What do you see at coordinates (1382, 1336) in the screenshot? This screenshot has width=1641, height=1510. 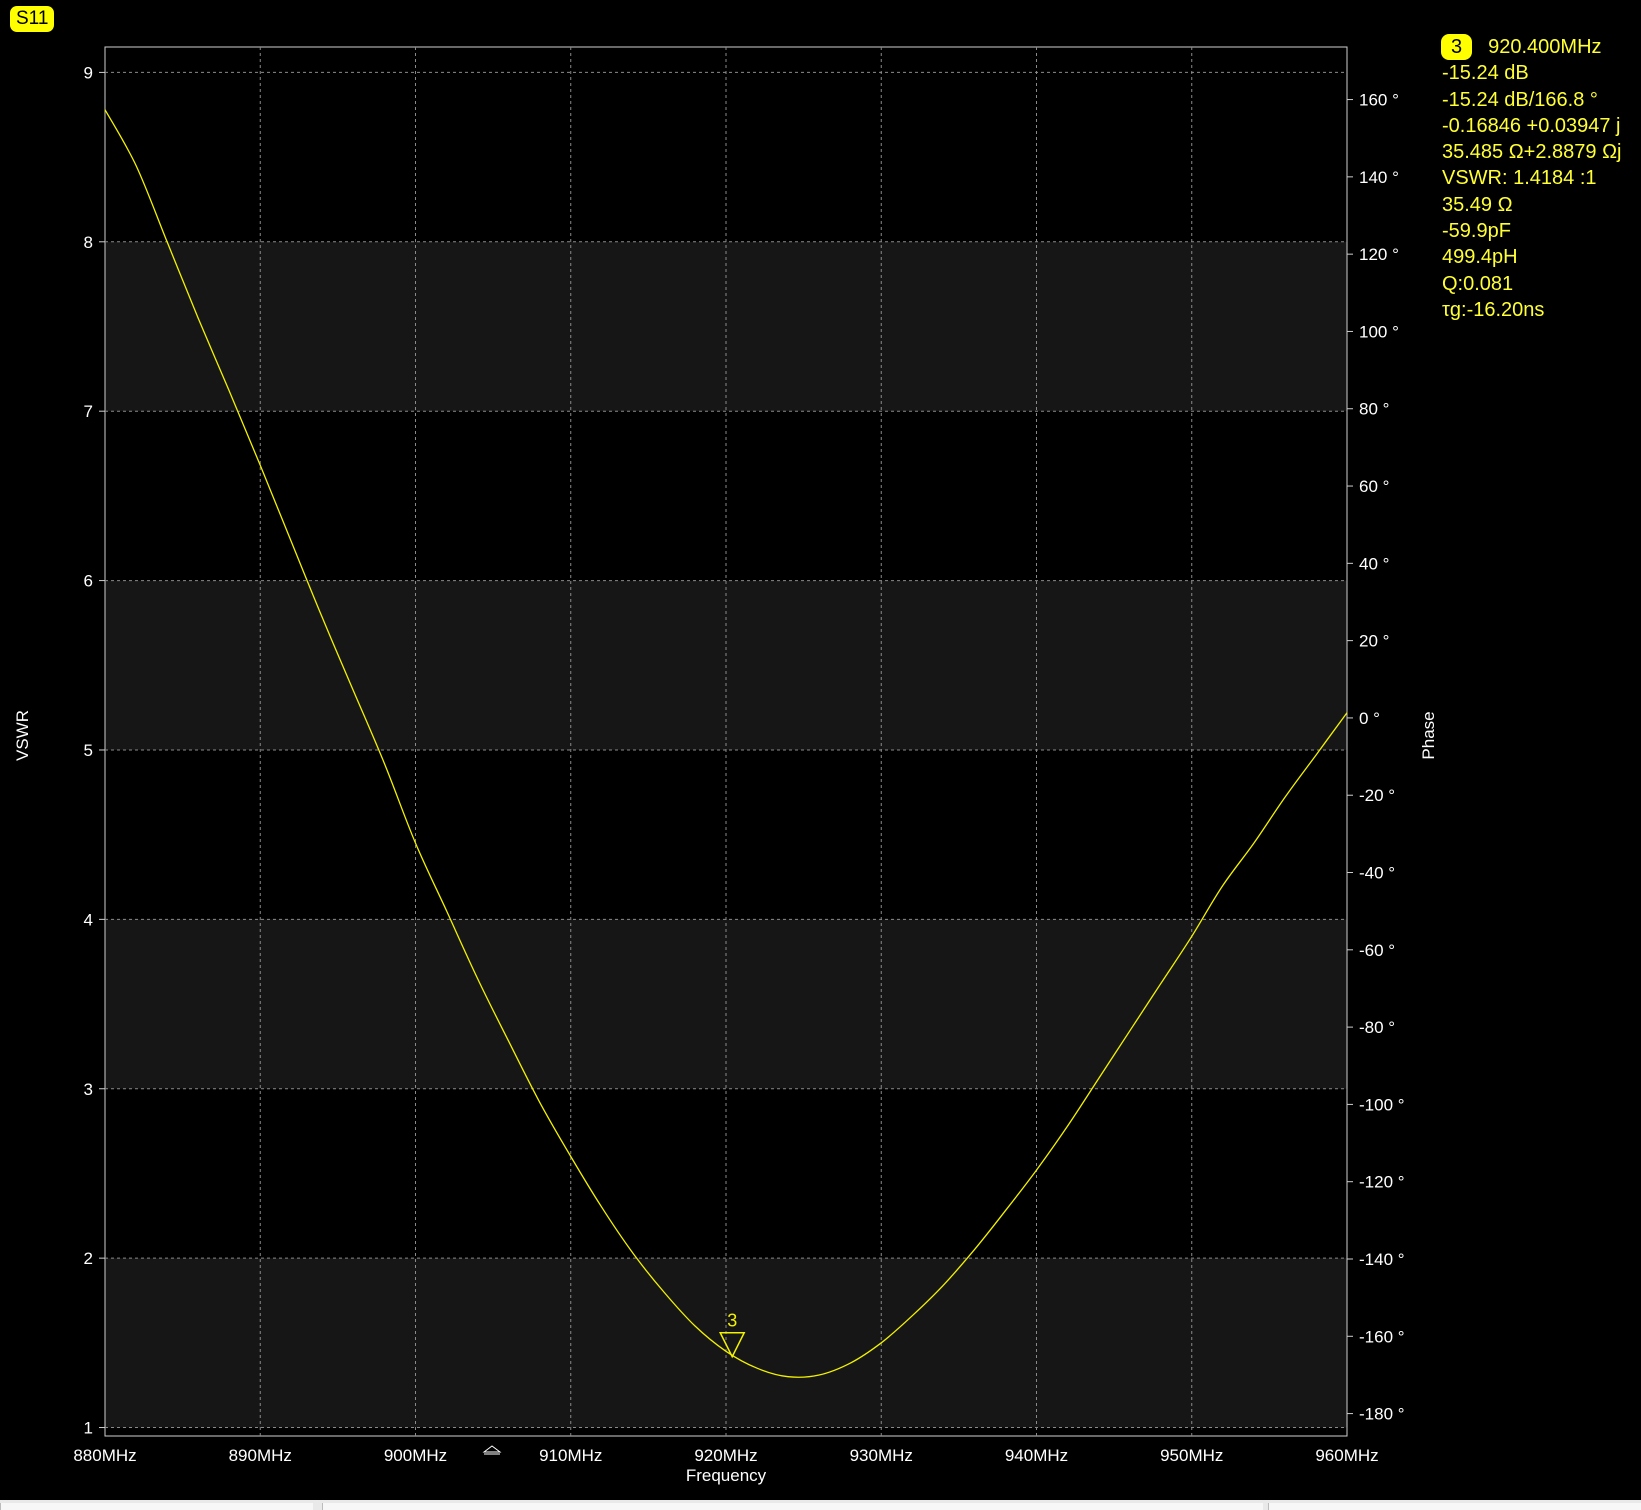 I see `y2-tick-label: -160 °` at bounding box center [1382, 1336].